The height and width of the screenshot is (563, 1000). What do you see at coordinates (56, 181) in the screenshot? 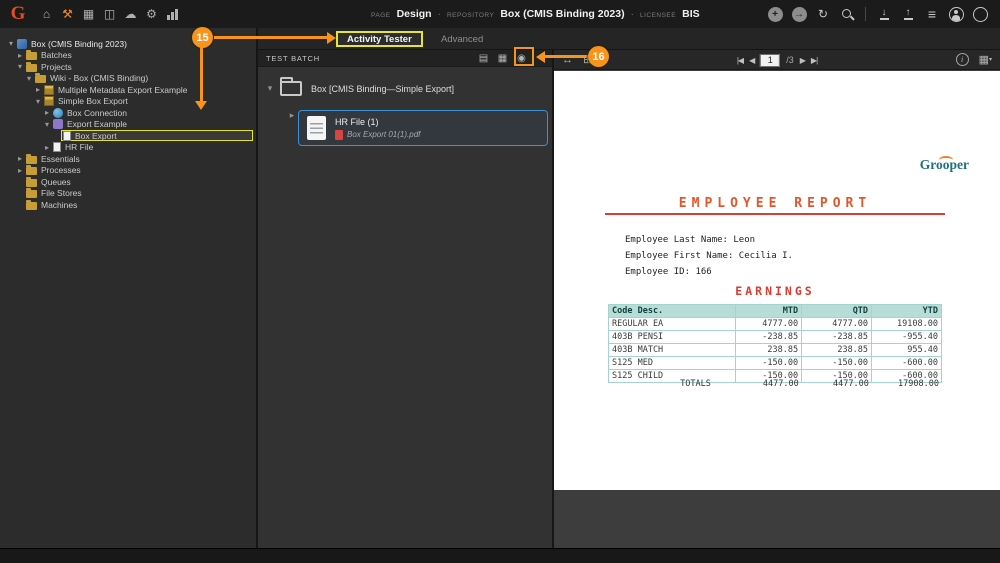
I see `tree-item-label: Queues` at bounding box center [56, 181].